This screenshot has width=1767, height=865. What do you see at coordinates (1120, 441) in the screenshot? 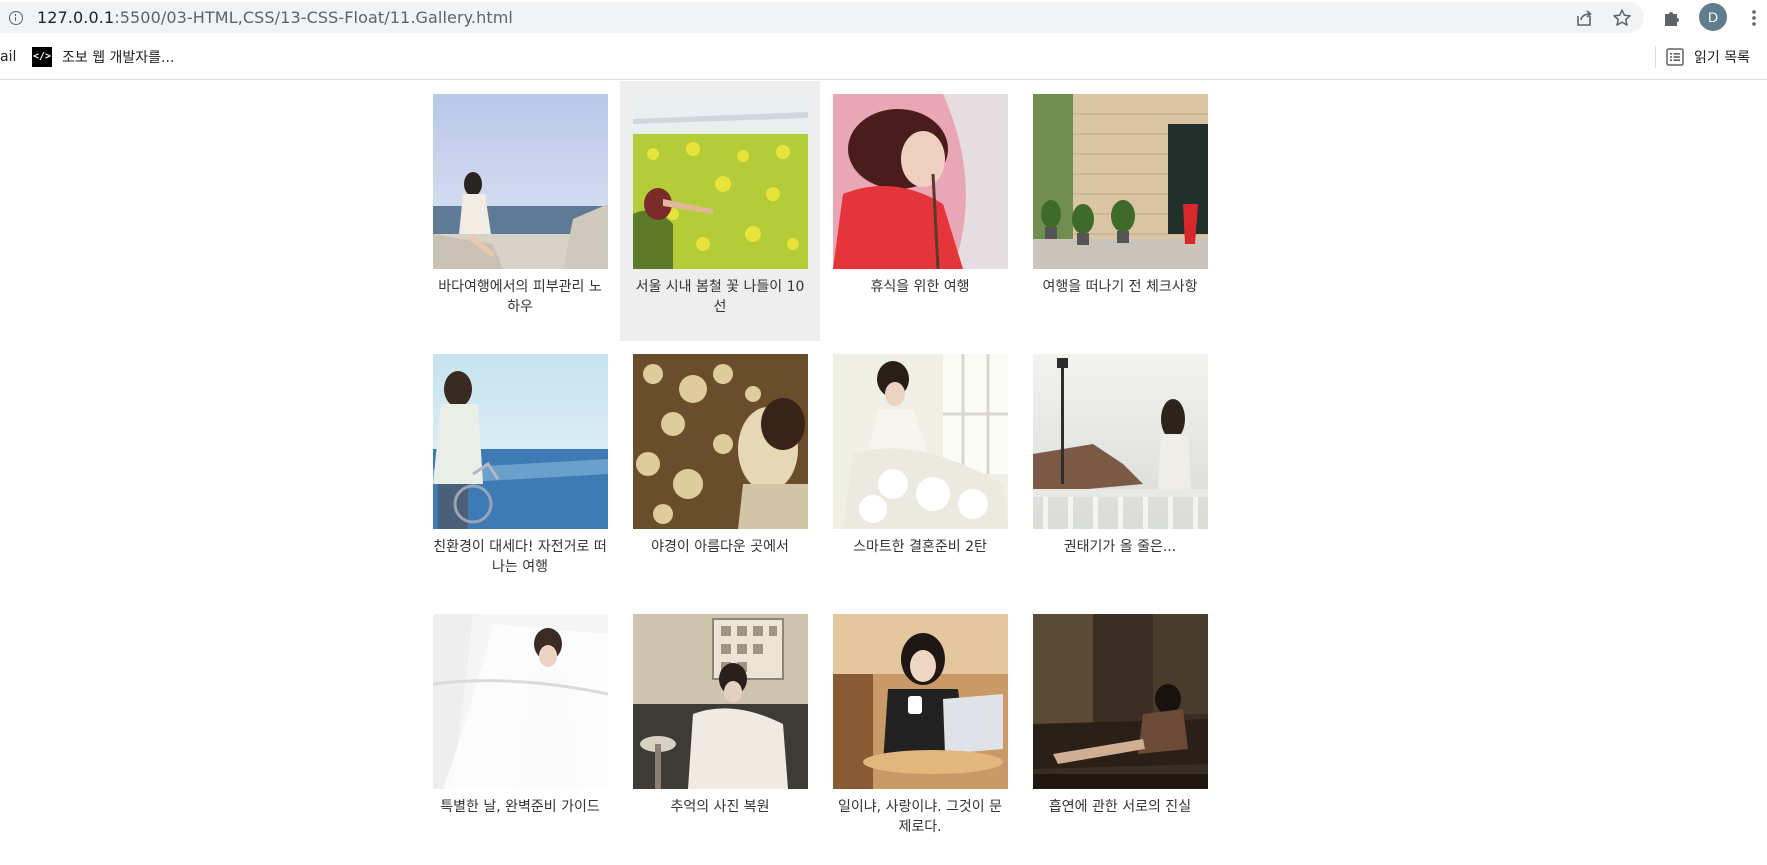
I see `seaside-railing-photo-icon` at bounding box center [1120, 441].